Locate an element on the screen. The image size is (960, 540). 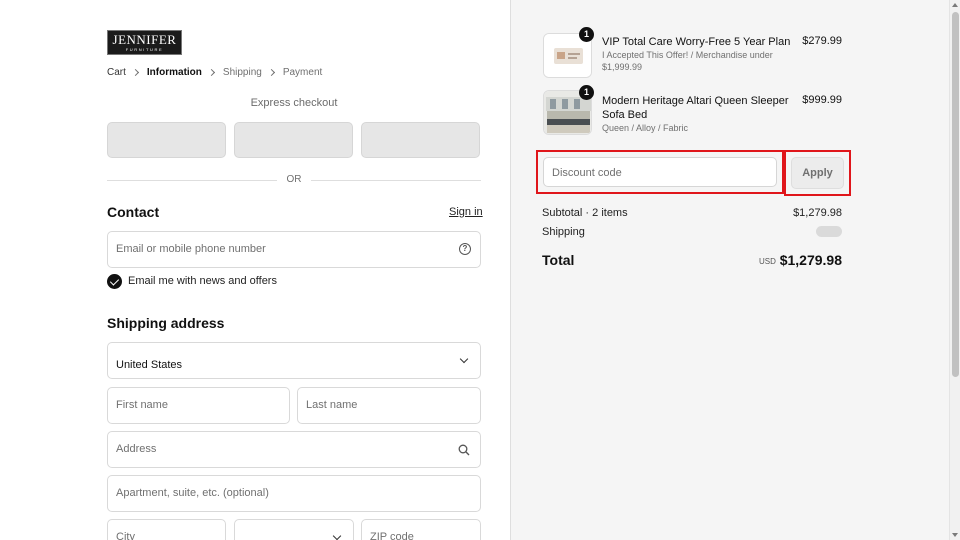
total-currency: USD is located at coordinates (767, 261).